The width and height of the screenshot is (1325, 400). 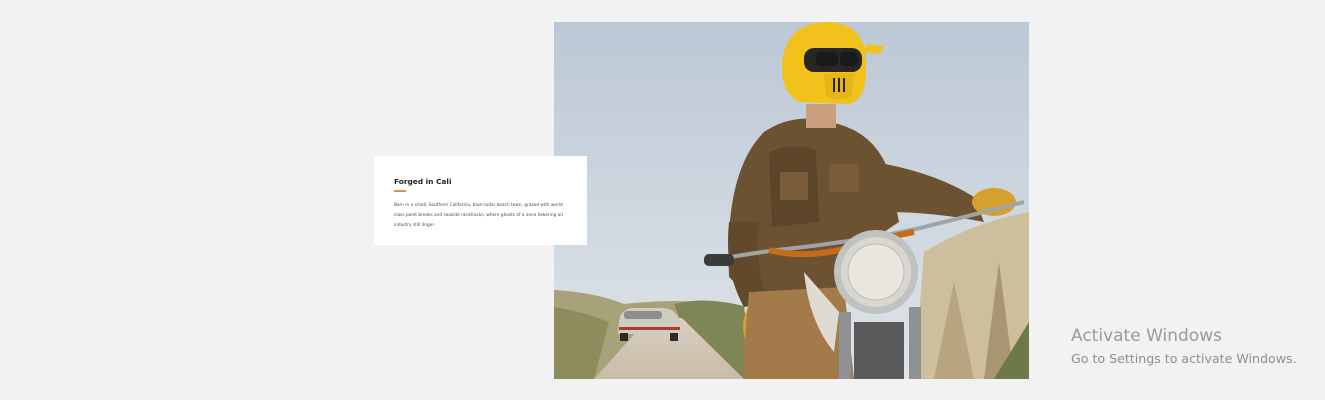 I want to click on feature-title: Forged in Cali, so click(x=423, y=181).